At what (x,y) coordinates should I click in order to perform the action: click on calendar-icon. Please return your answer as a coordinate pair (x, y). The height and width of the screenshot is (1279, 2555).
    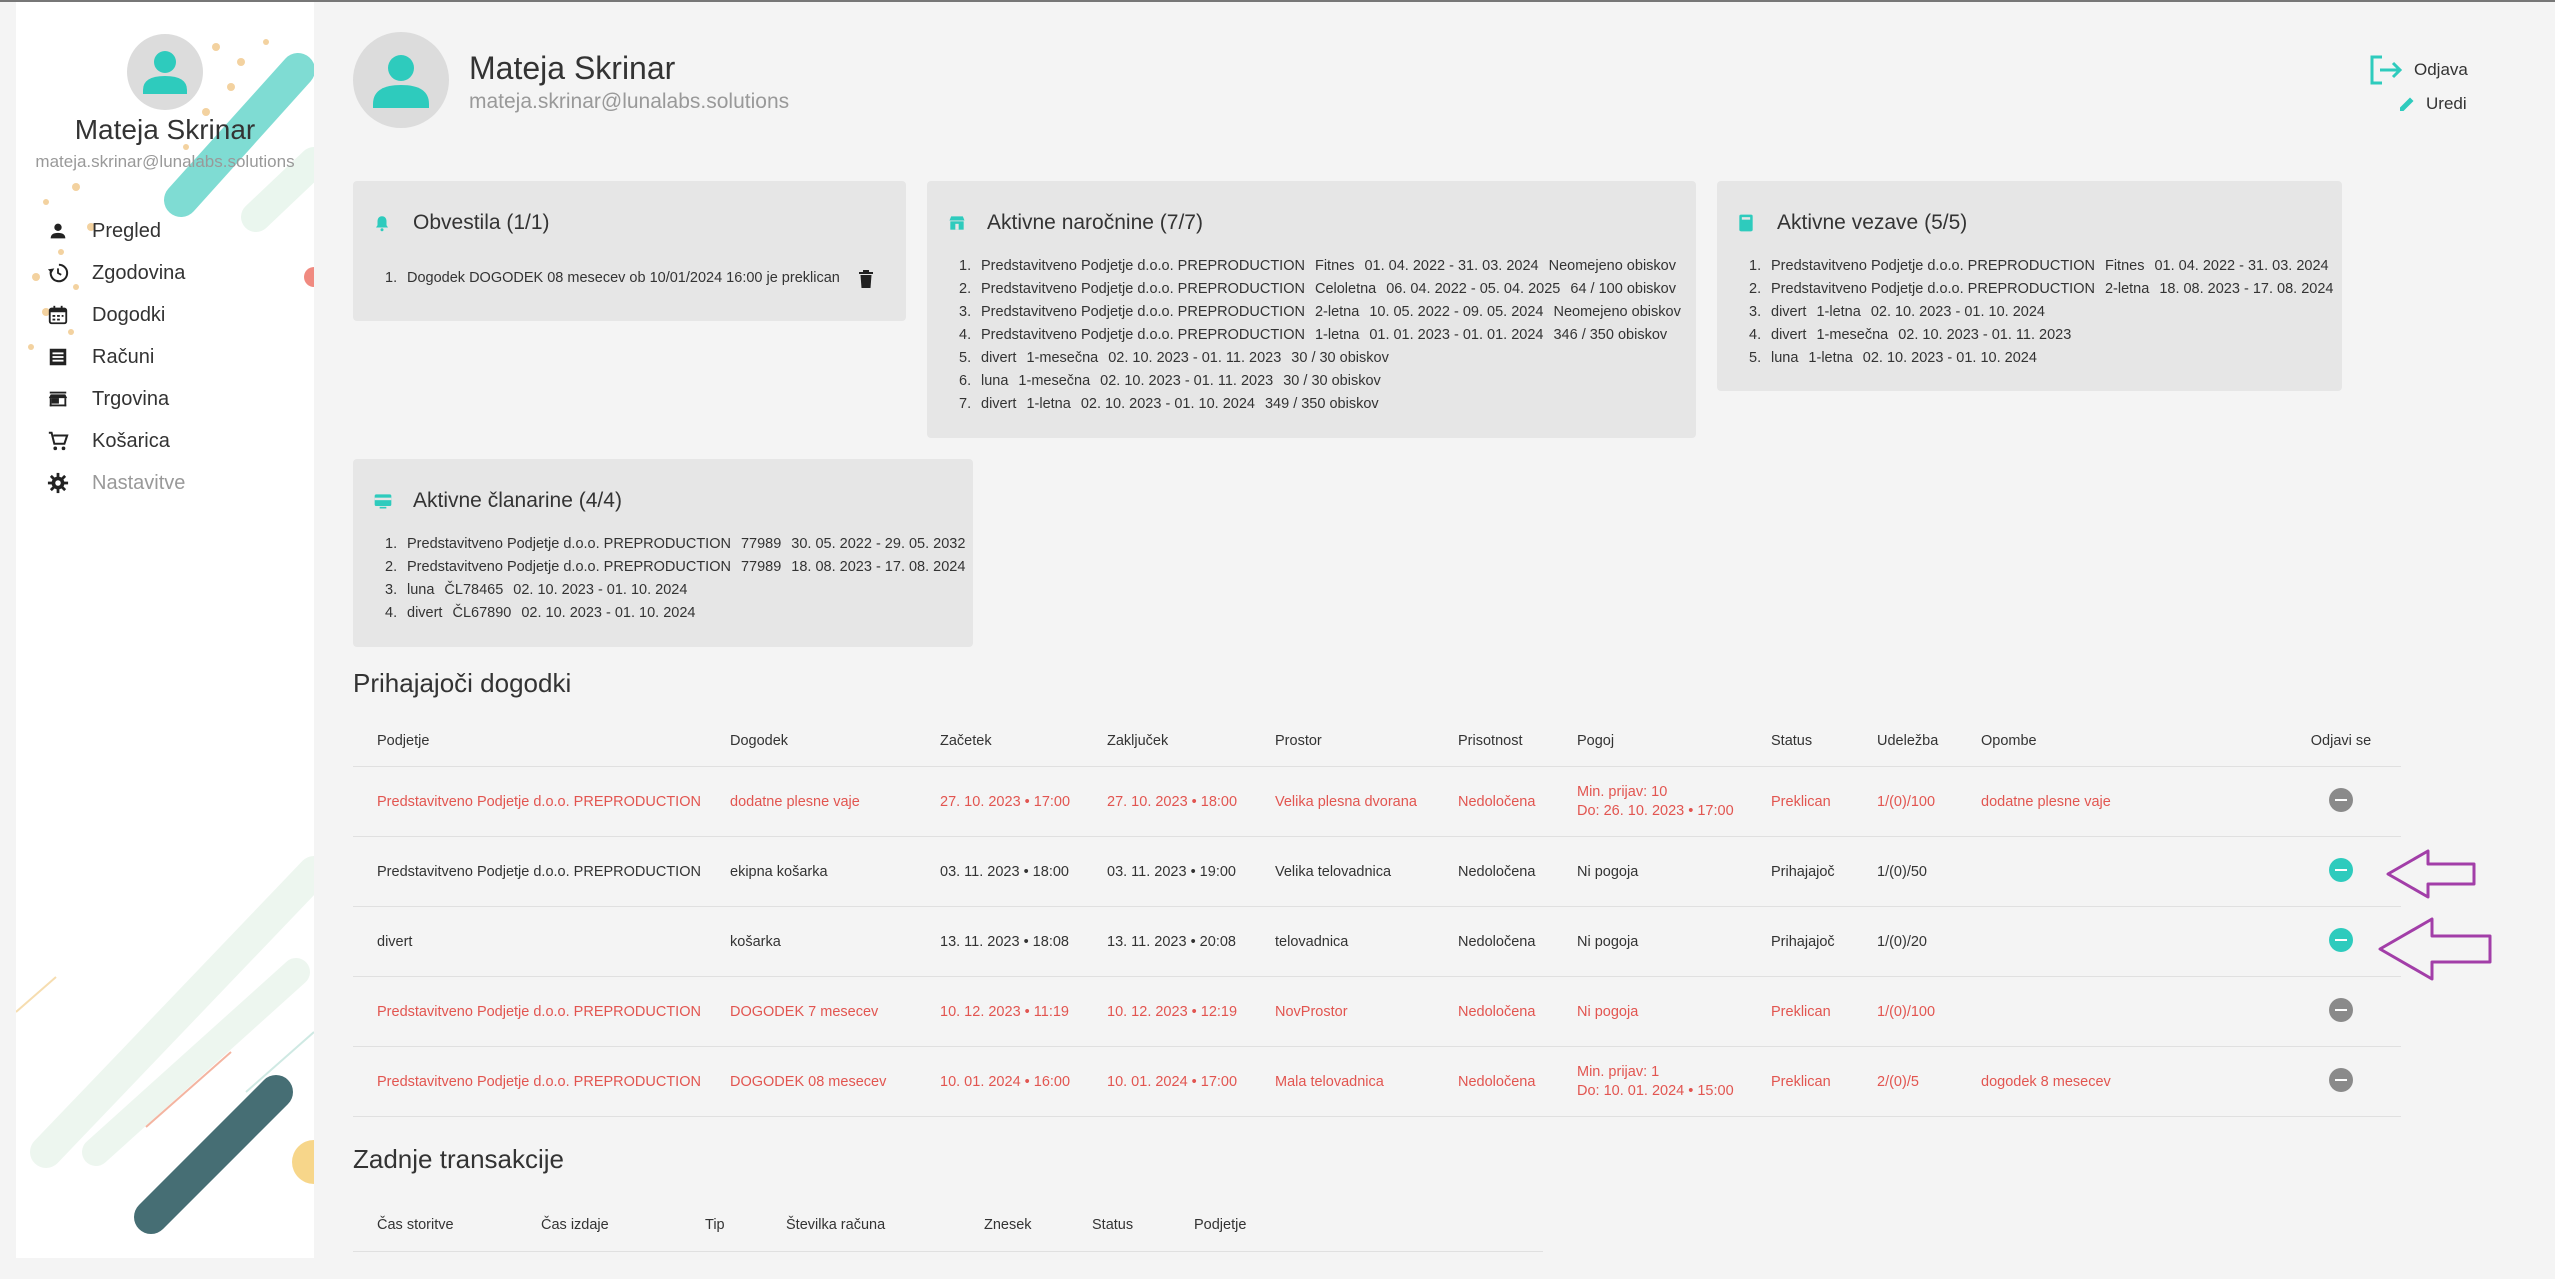
    Looking at the image, I should click on (58, 315).